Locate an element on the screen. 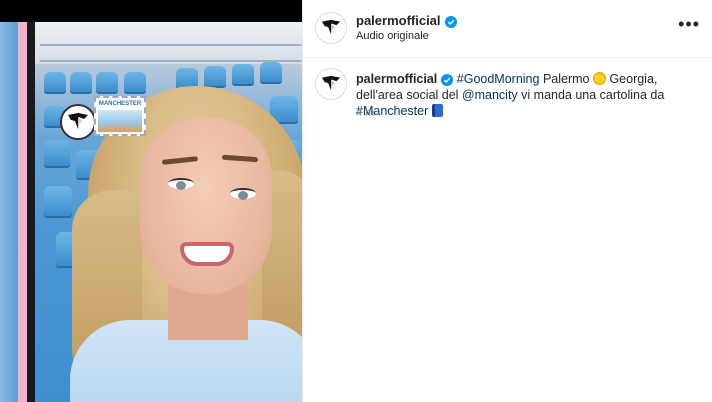 The image size is (712, 402). person-mouth is located at coordinates (207, 254).